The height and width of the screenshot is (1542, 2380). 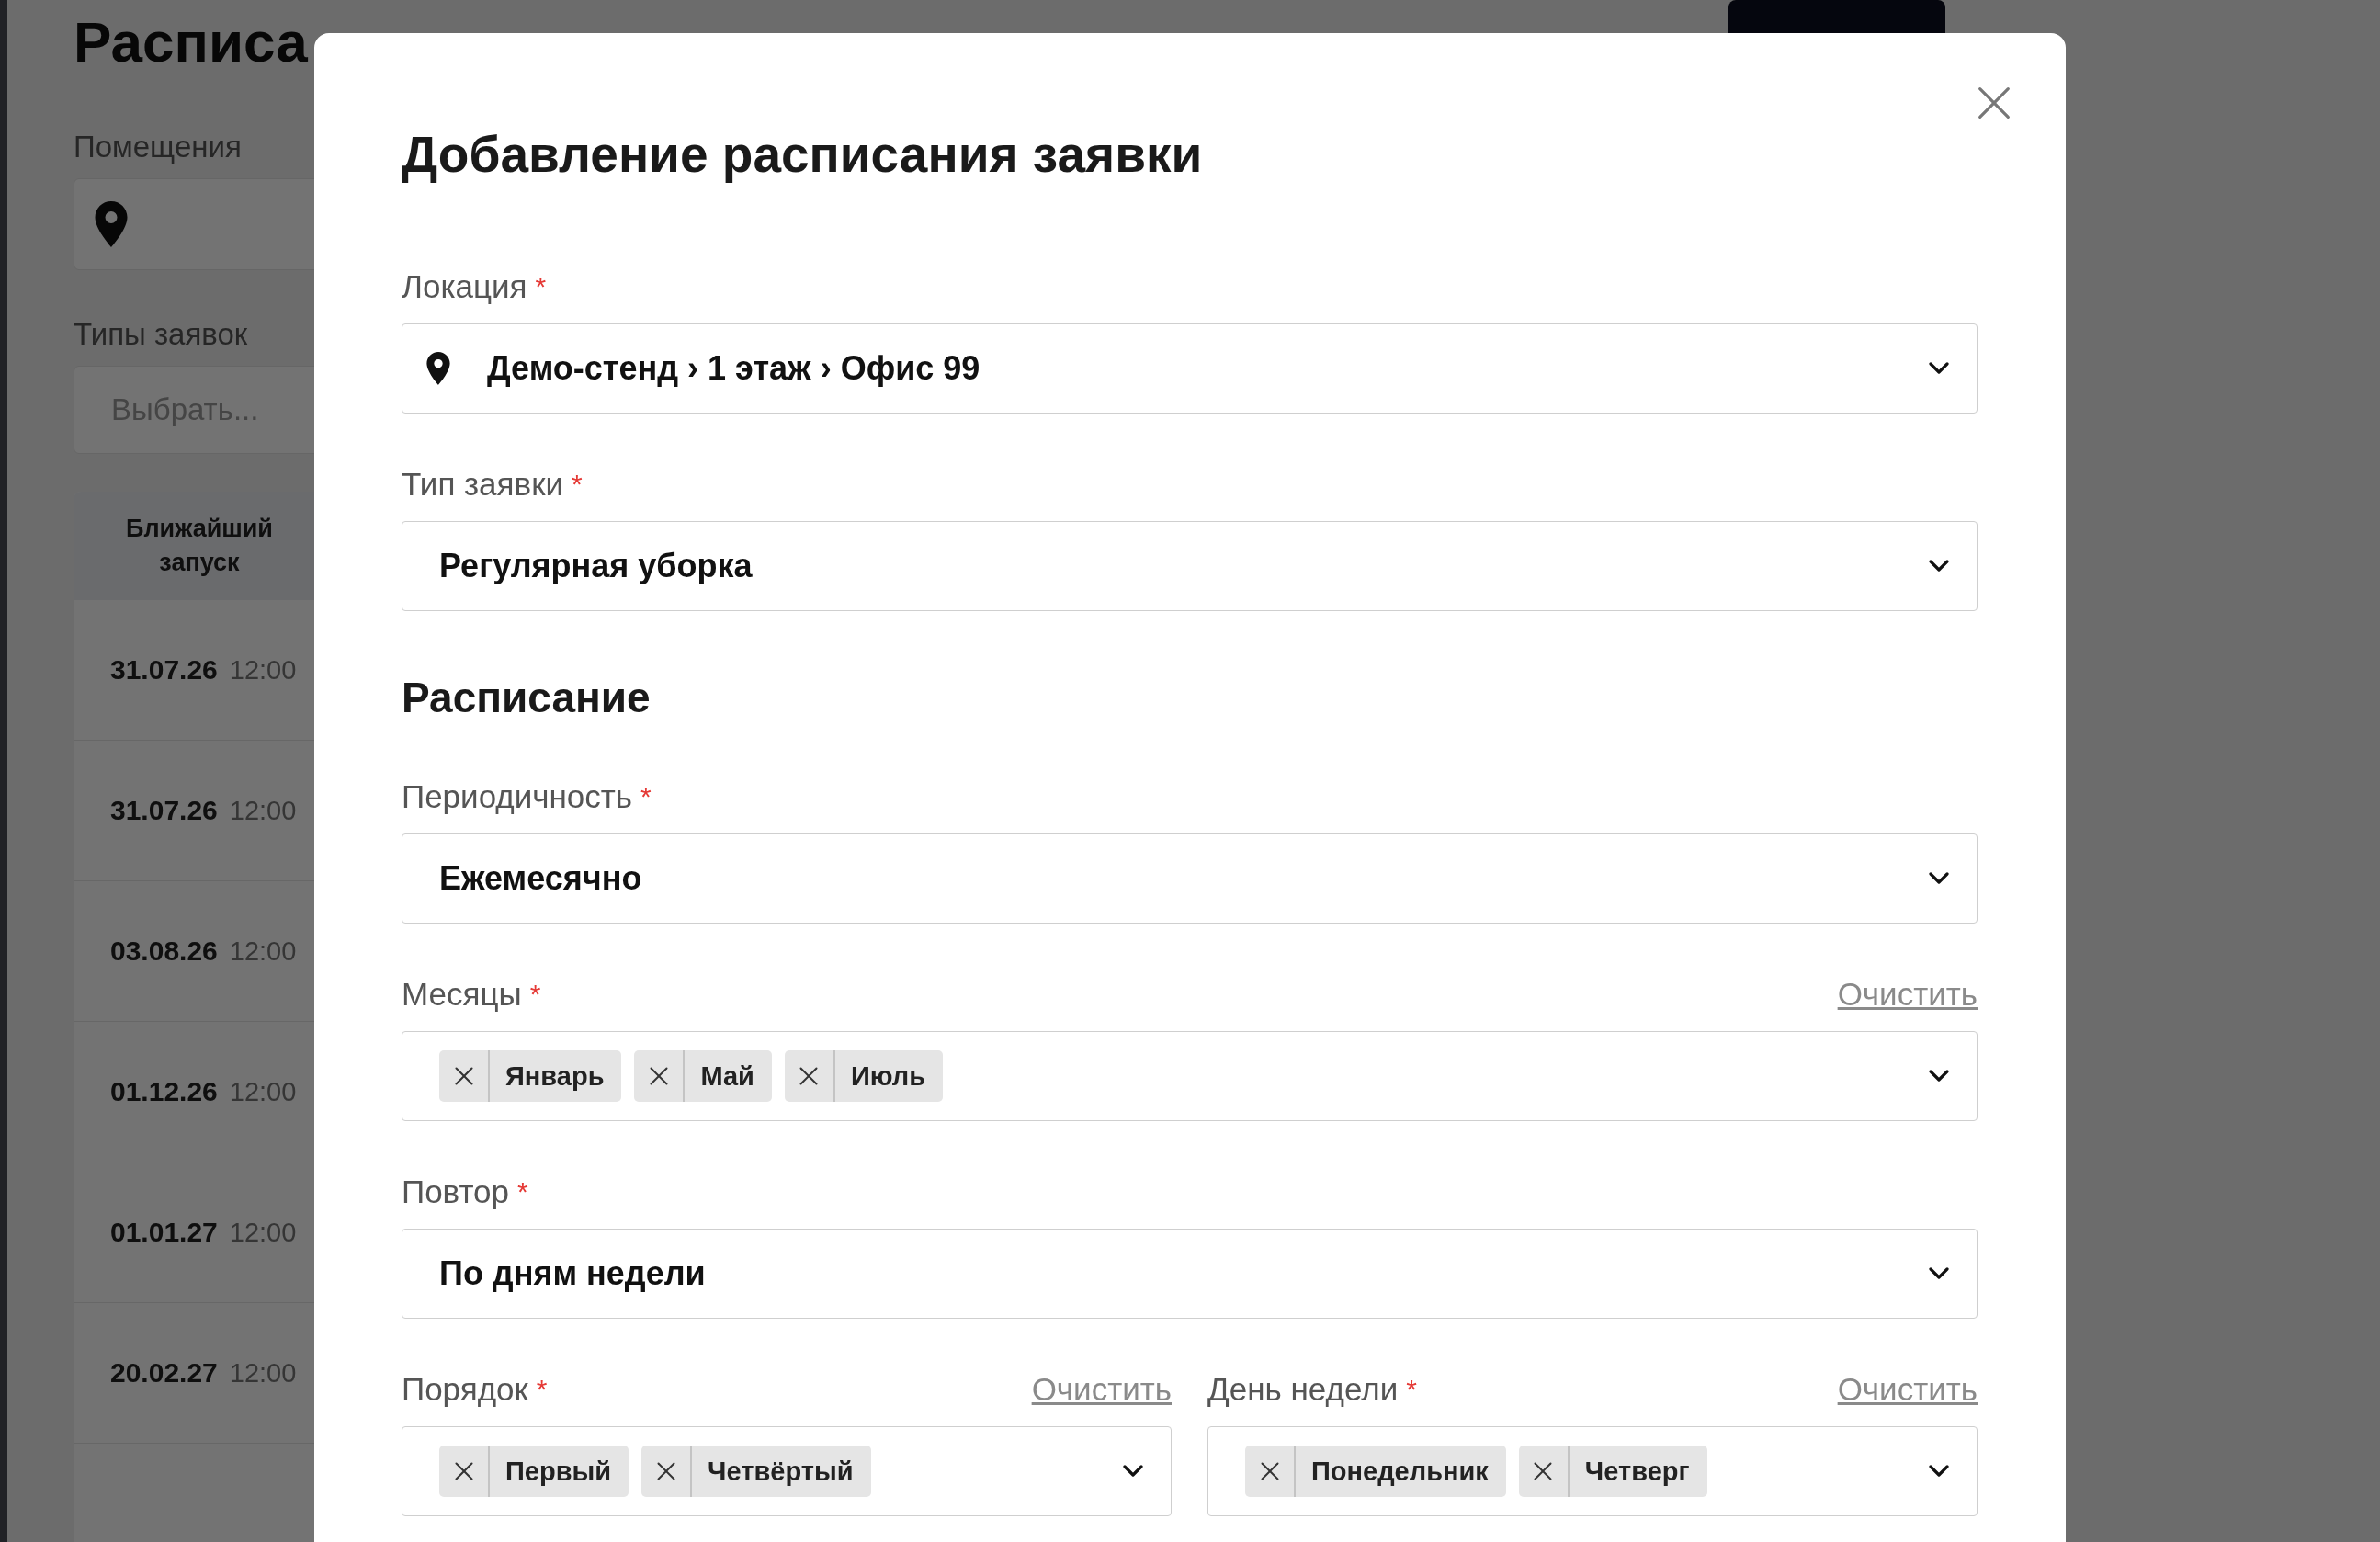 What do you see at coordinates (1190, 878) in the screenshot?
I see `select-field: Ежемесячно` at bounding box center [1190, 878].